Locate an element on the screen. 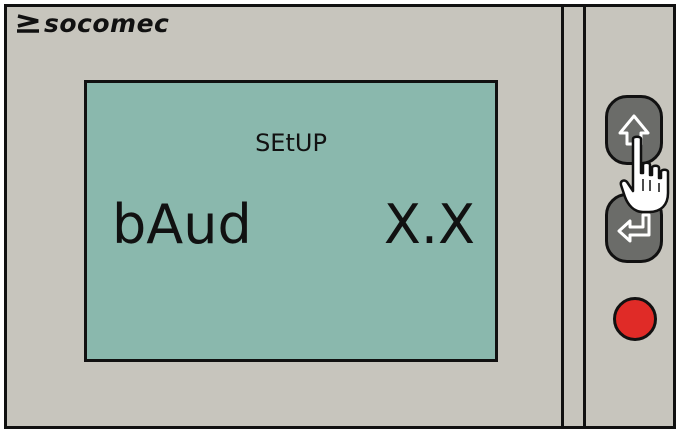 The height and width of the screenshot is (433, 680). lcd-parameter-name: bAud is located at coordinates (182, 224).